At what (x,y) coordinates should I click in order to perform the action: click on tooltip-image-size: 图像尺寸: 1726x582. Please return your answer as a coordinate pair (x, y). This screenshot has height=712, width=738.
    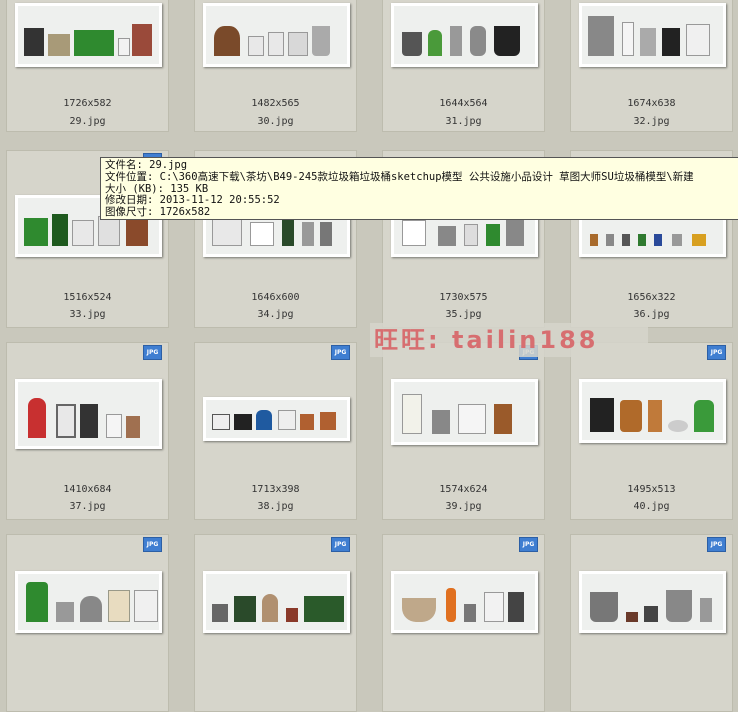
    Looking at the image, I should click on (158, 212).